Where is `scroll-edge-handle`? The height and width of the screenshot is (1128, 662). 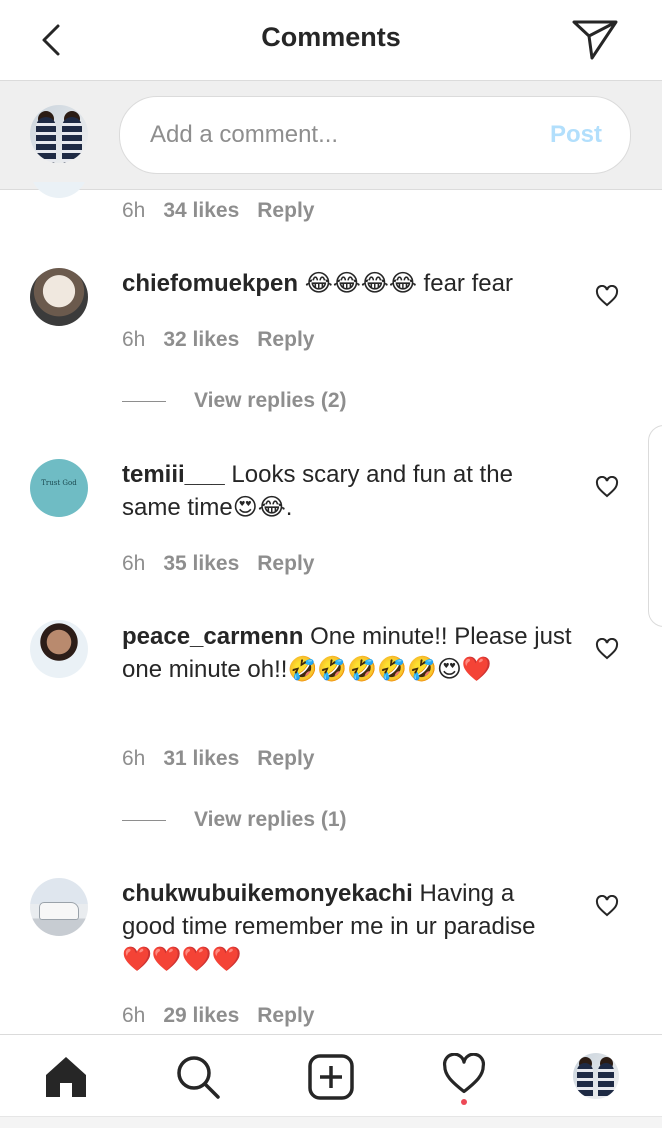 scroll-edge-handle is located at coordinates (655, 526).